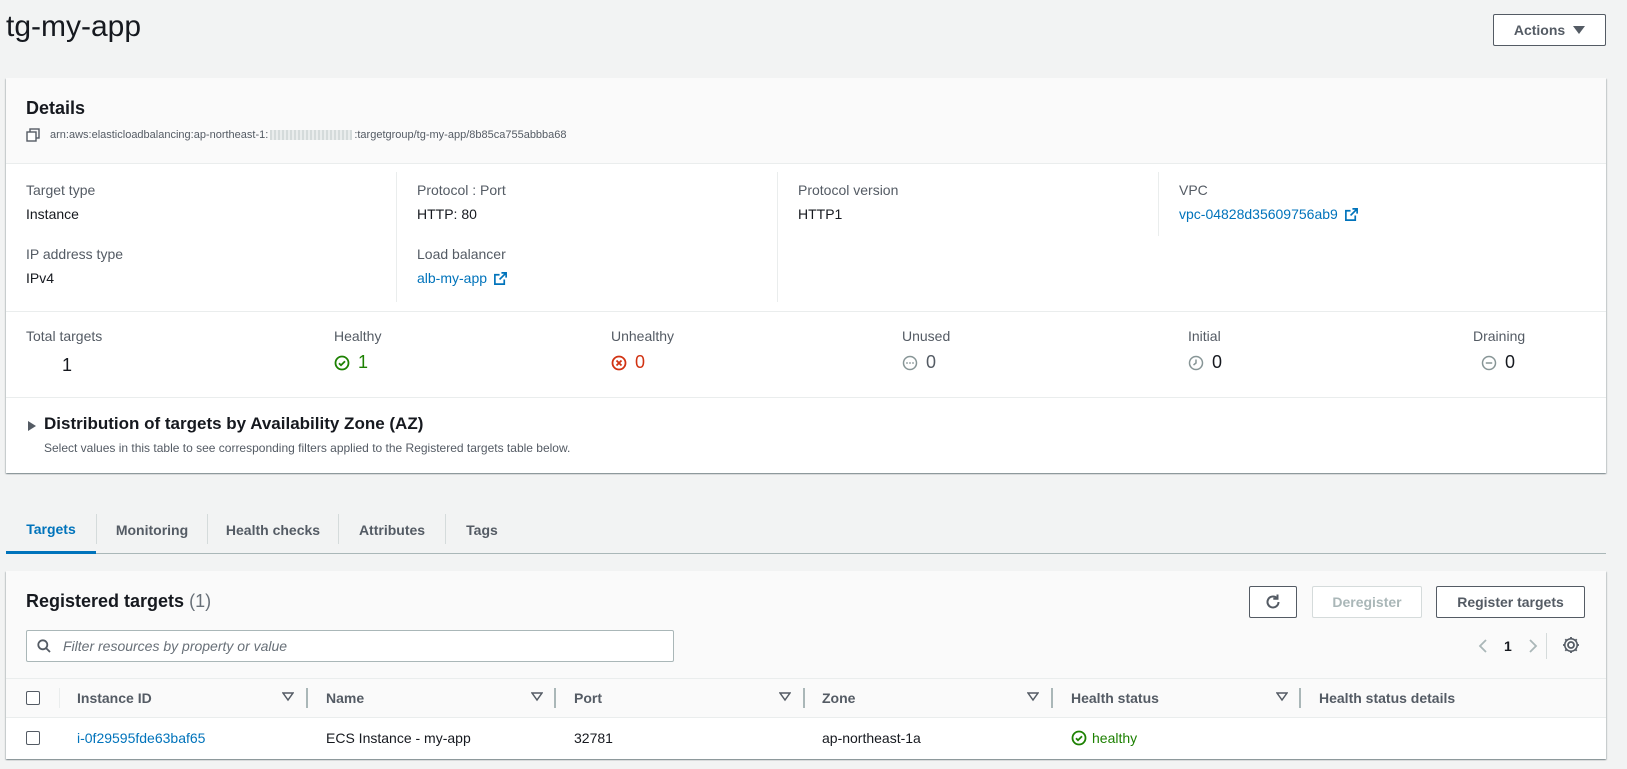  Describe the element at coordinates (820, 214) in the screenshot. I see `protocol-version-value: HTTP1` at that location.